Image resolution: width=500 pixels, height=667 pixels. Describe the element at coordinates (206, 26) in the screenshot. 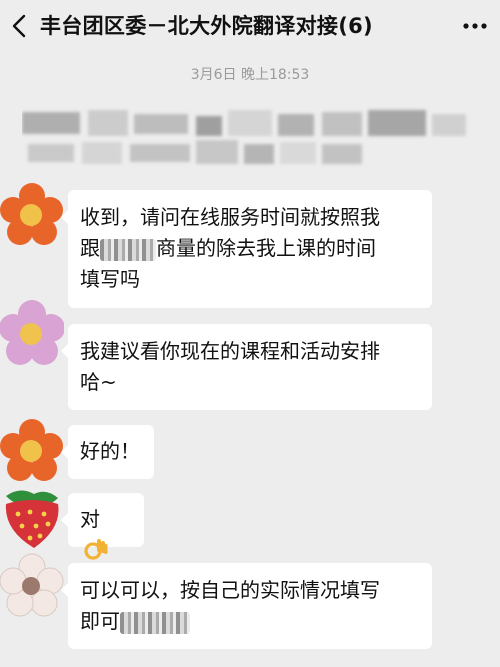

I see `chat-title: 丰台团区委－北大外院翻译对接(6)` at that location.